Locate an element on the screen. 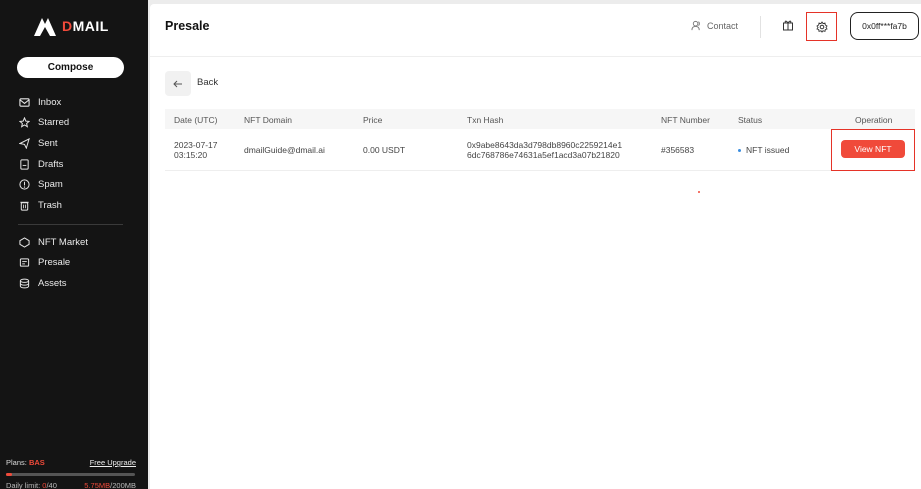 Image resolution: width=921 pixels, height=489 pixels. column-header-domain: NFT Domain is located at coordinates (268, 120).